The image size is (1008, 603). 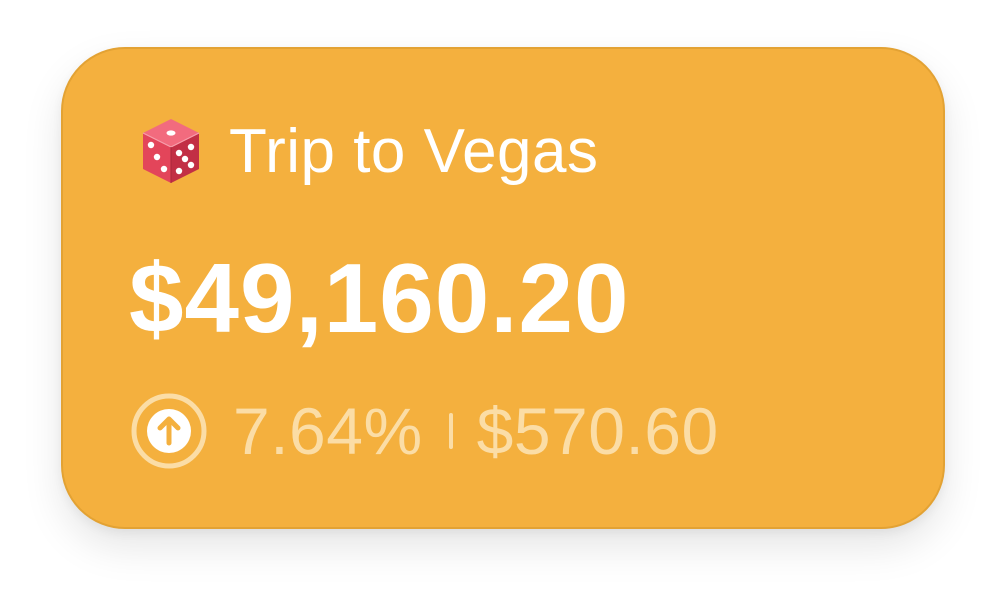 I want to click on change-row: 7.64% $570.60, so click(x=425, y=431).